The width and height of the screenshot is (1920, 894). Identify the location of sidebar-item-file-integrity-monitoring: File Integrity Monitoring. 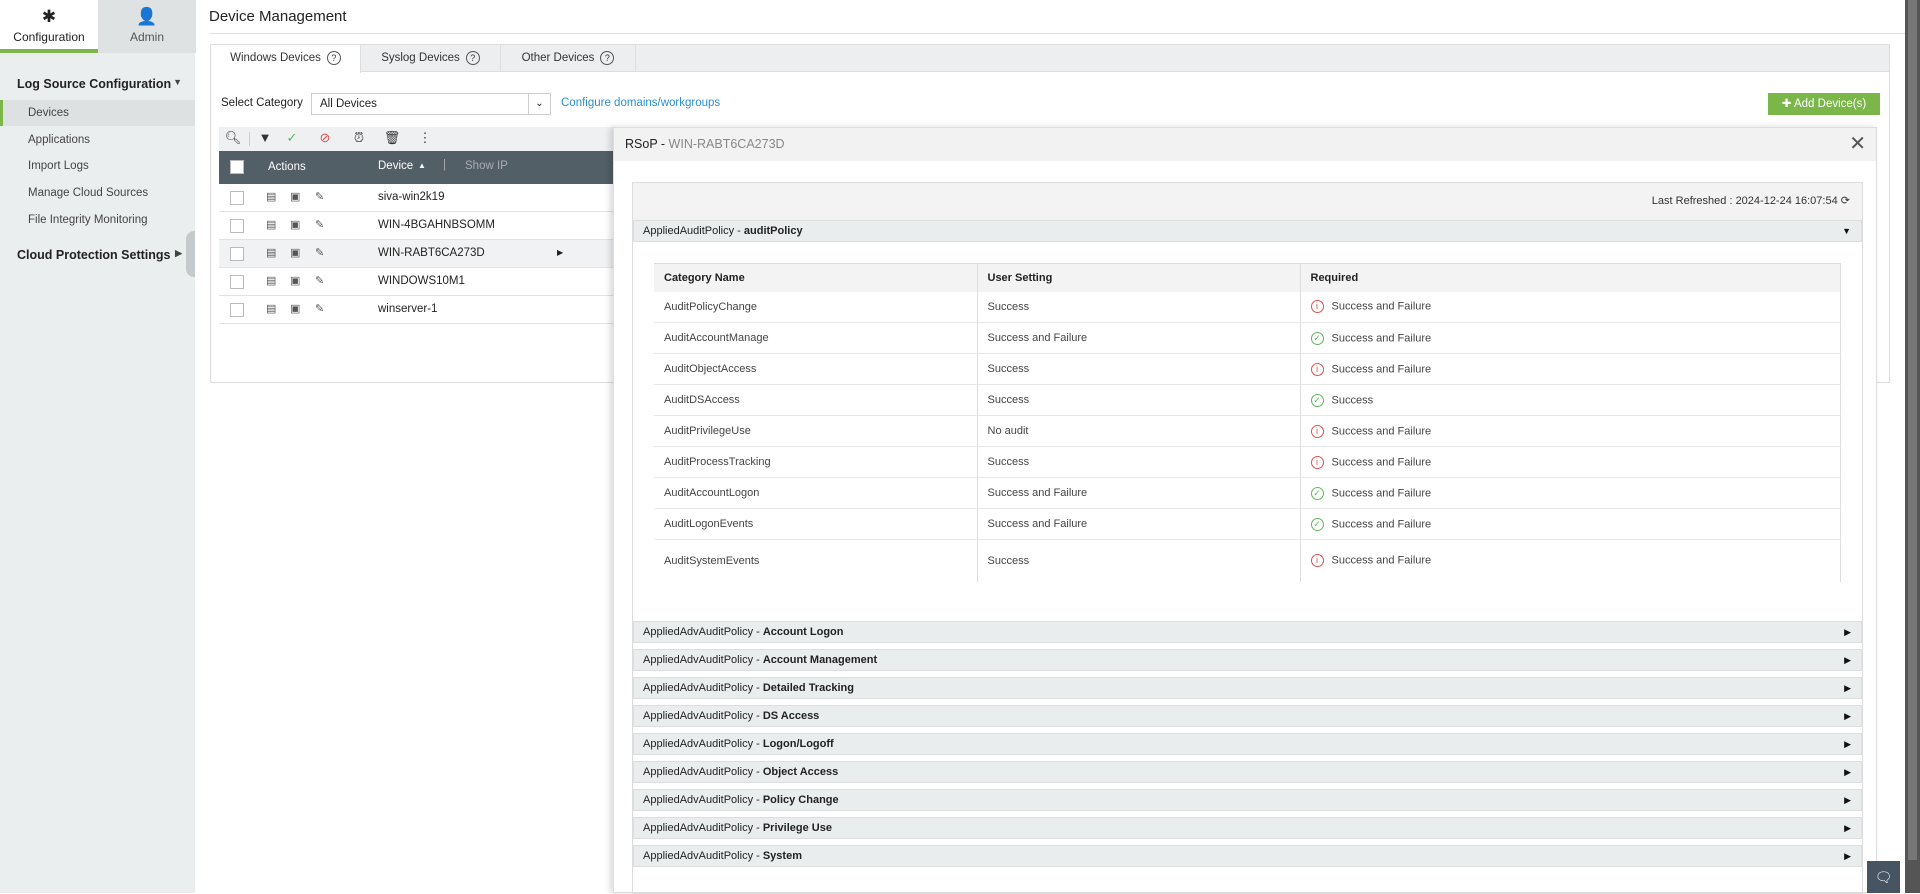
(97, 220).